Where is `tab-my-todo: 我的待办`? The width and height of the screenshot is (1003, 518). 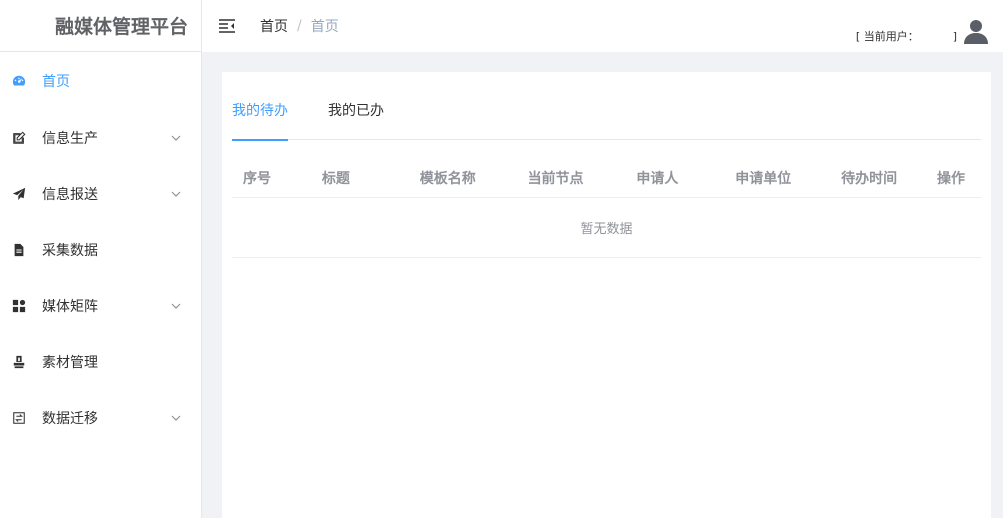 tab-my-todo: 我的待办 is located at coordinates (260, 120).